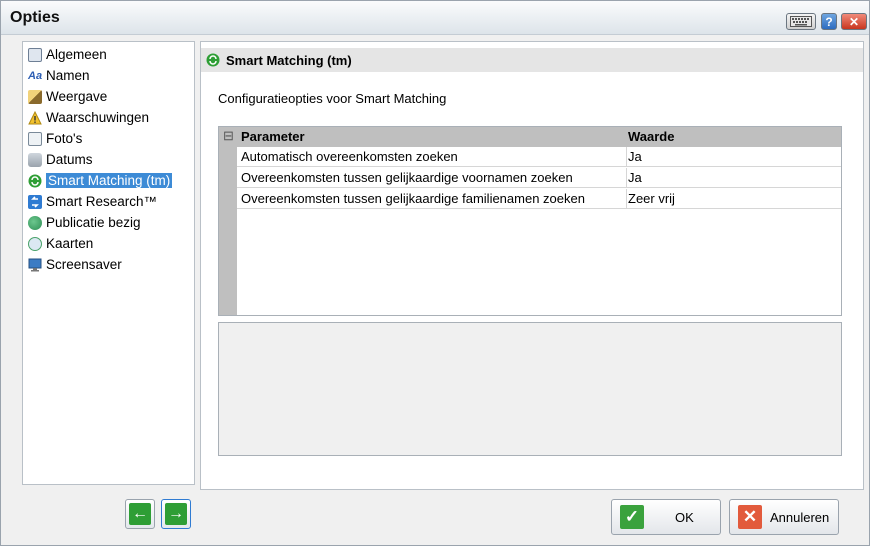 The width and height of the screenshot is (870, 546). Describe the element at coordinates (539, 157) in the screenshot. I see `table-row: Automatisch overeenkomsten zoeken Ja` at that location.